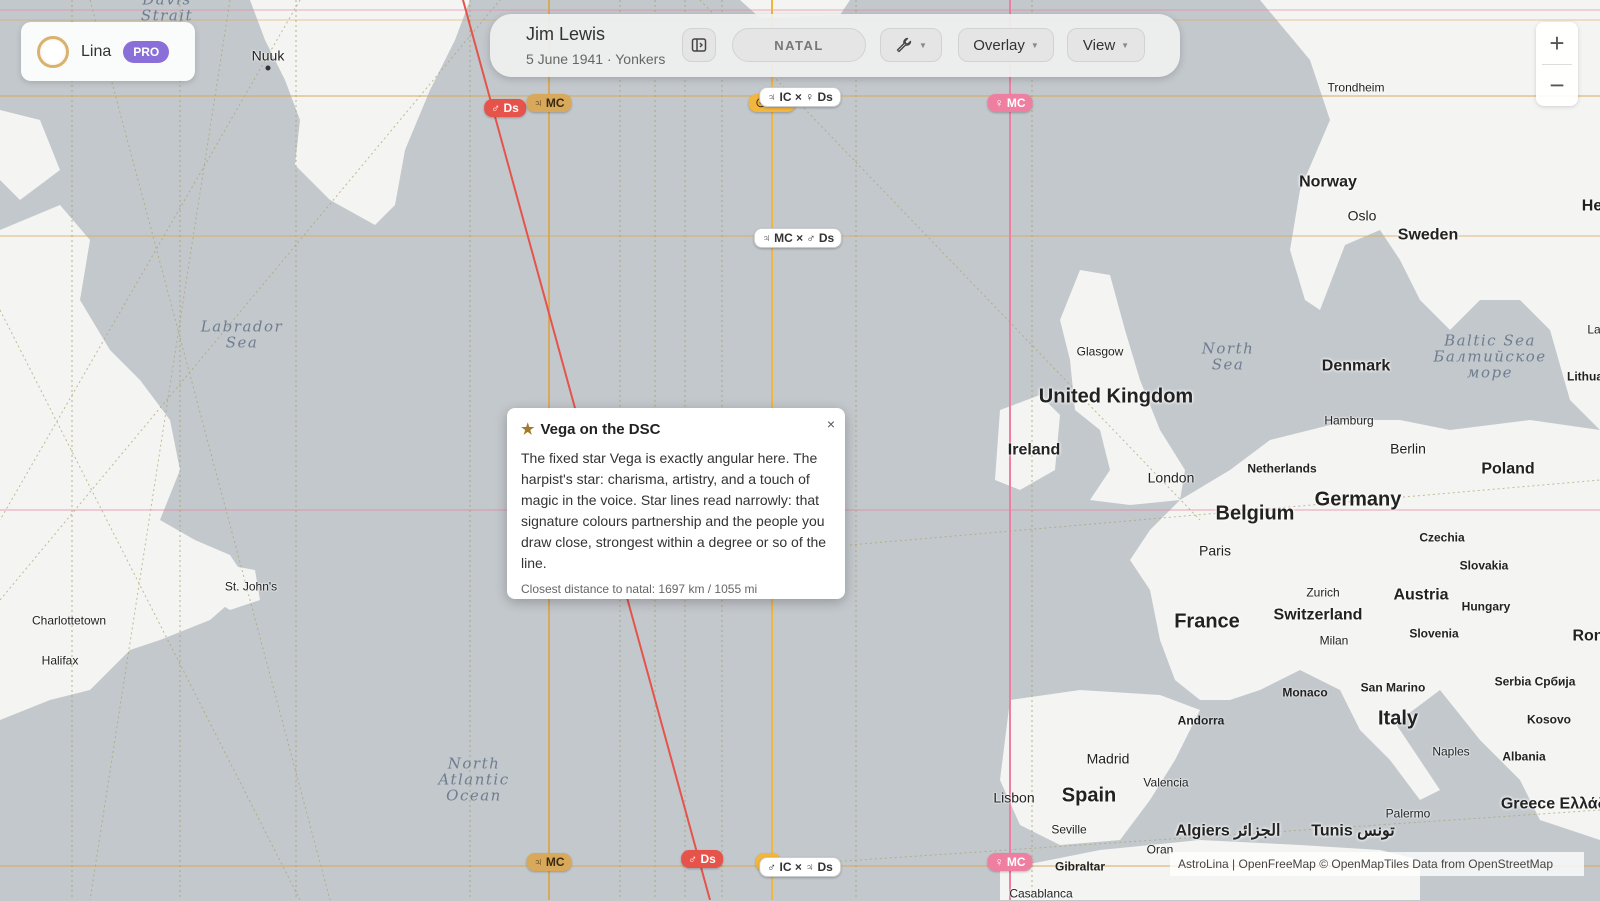  What do you see at coordinates (565, 34) in the screenshot?
I see `person-name: Jim Lewis` at bounding box center [565, 34].